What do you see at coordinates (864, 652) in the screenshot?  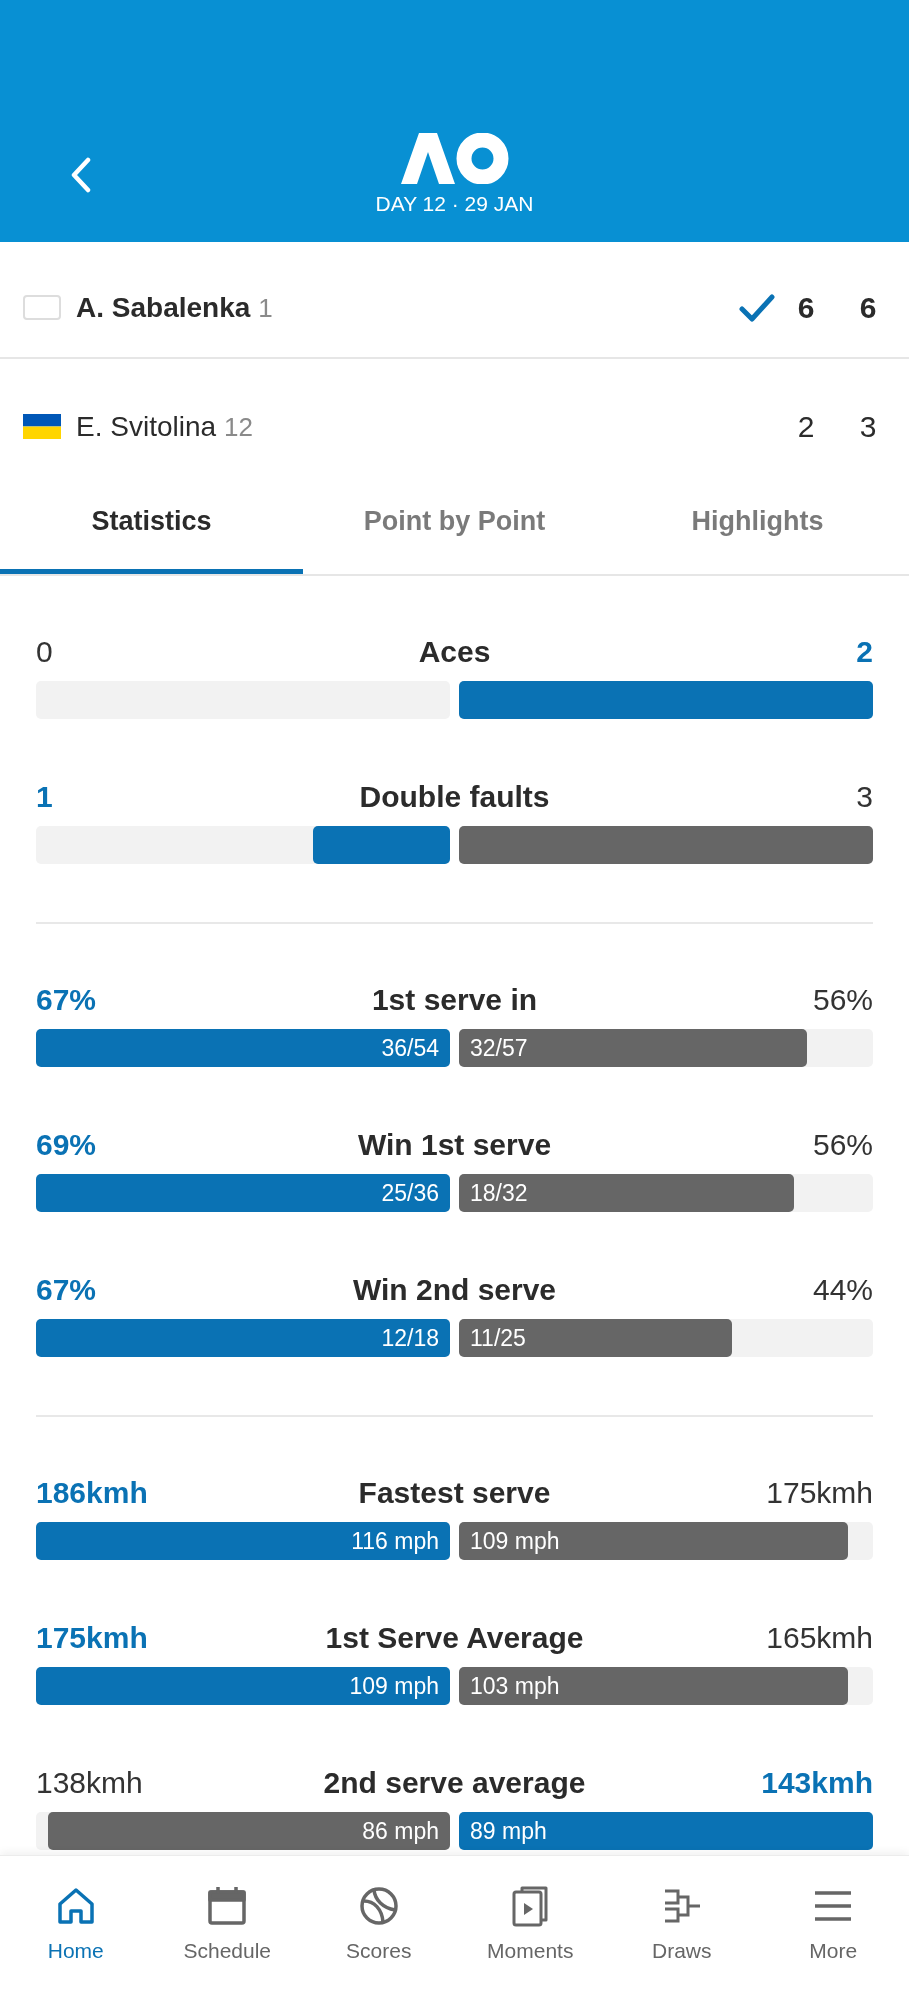 I see `stat-value: 2` at bounding box center [864, 652].